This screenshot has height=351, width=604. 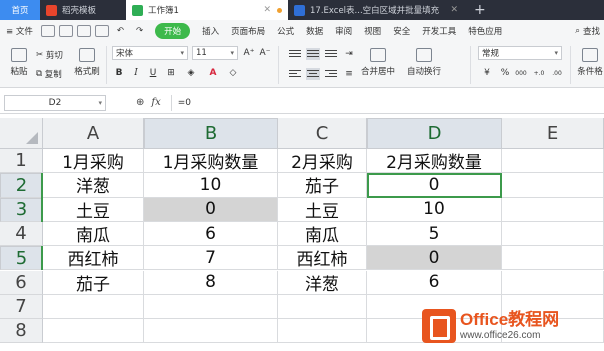 What do you see at coordinates (21, 307) in the screenshot?
I see `row-header-7: 7` at bounding box center [21, 307].